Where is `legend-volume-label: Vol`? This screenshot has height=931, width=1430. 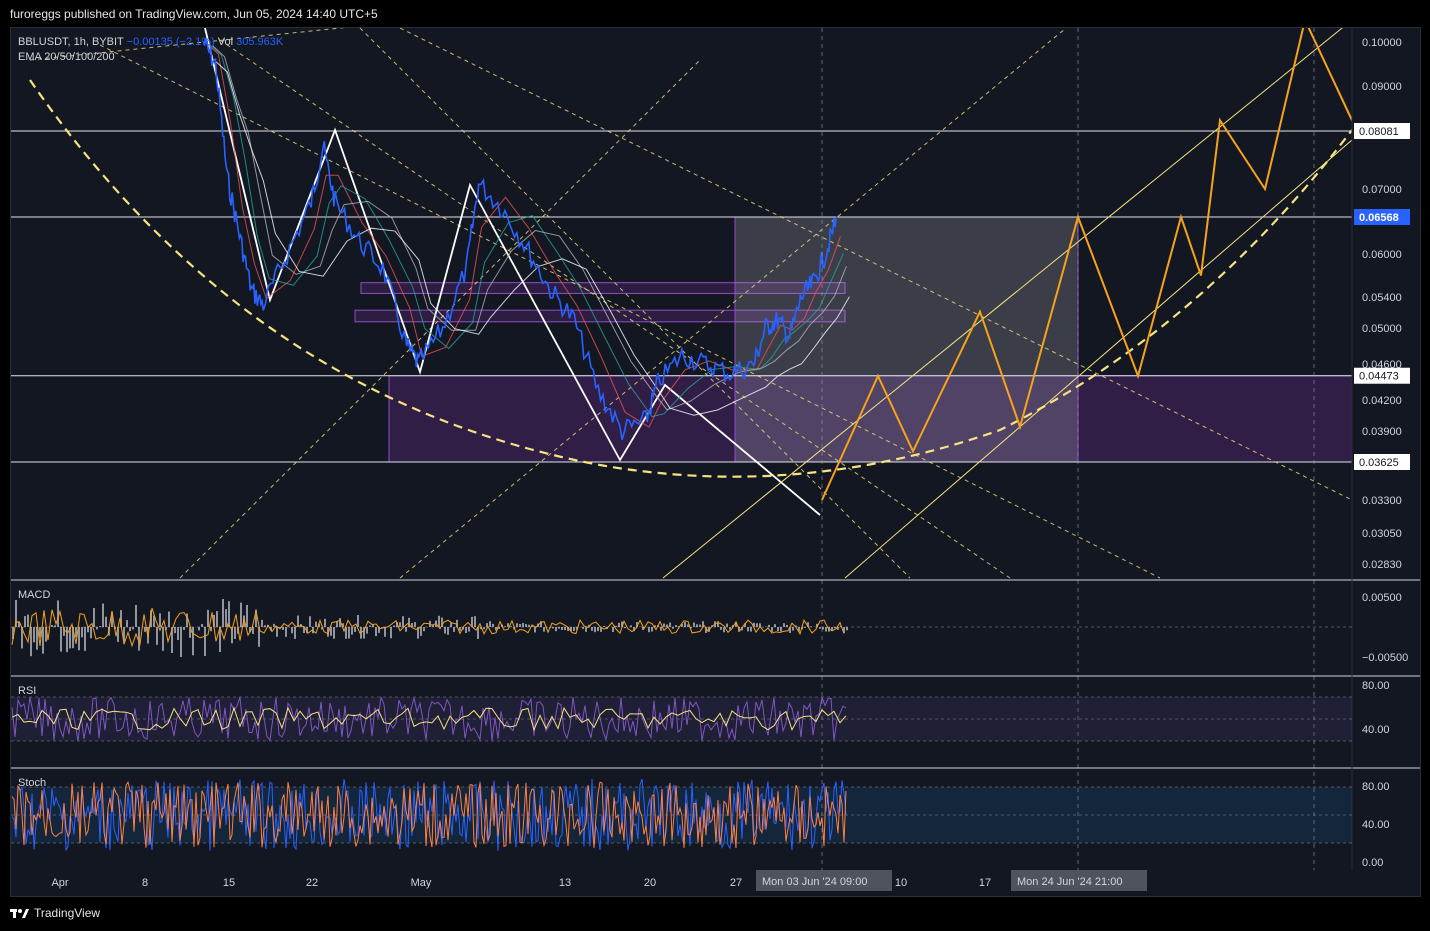 legend-volume-label: Vol is located at coordinates (225, 42).